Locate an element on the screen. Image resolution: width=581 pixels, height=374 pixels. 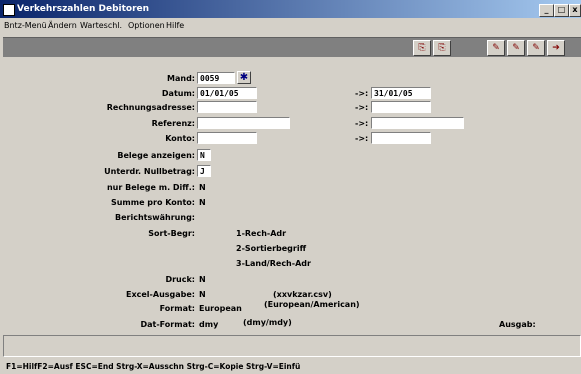
konto-from-field is located at coordinates (227, 138).